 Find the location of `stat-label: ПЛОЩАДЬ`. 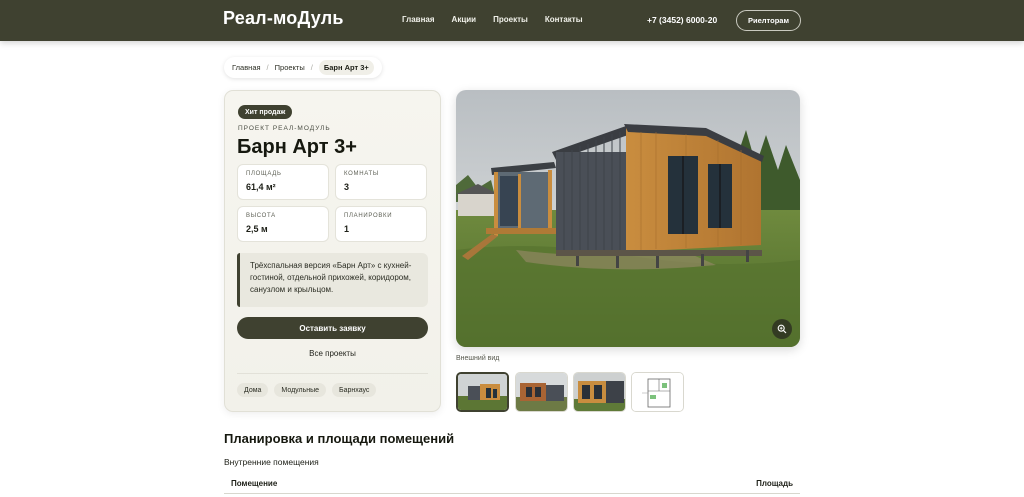

stat-label: ПЛОЩАДЬ is located at coordinates (264, 174).